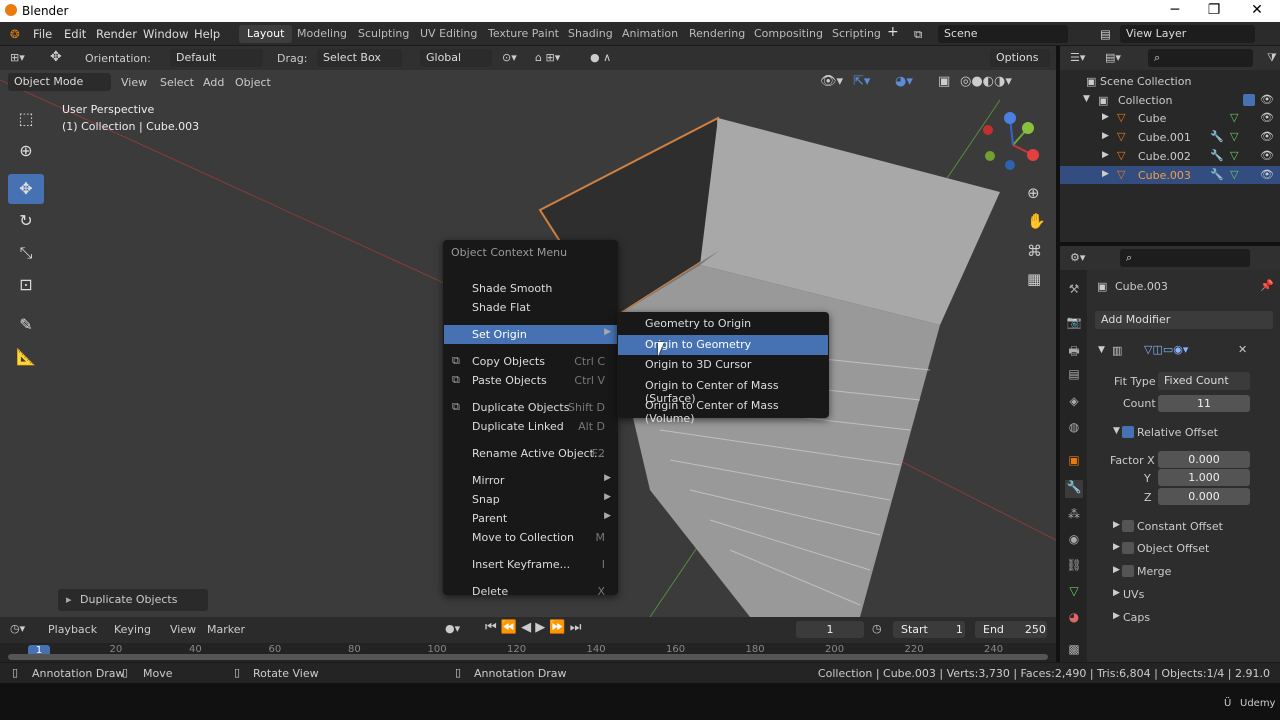  What do you see at coordinates (530, 564) in the screenshot?
I see `context-item-insert-keyframe: Insert Keyframe... I` at bounding box center [530, 564].